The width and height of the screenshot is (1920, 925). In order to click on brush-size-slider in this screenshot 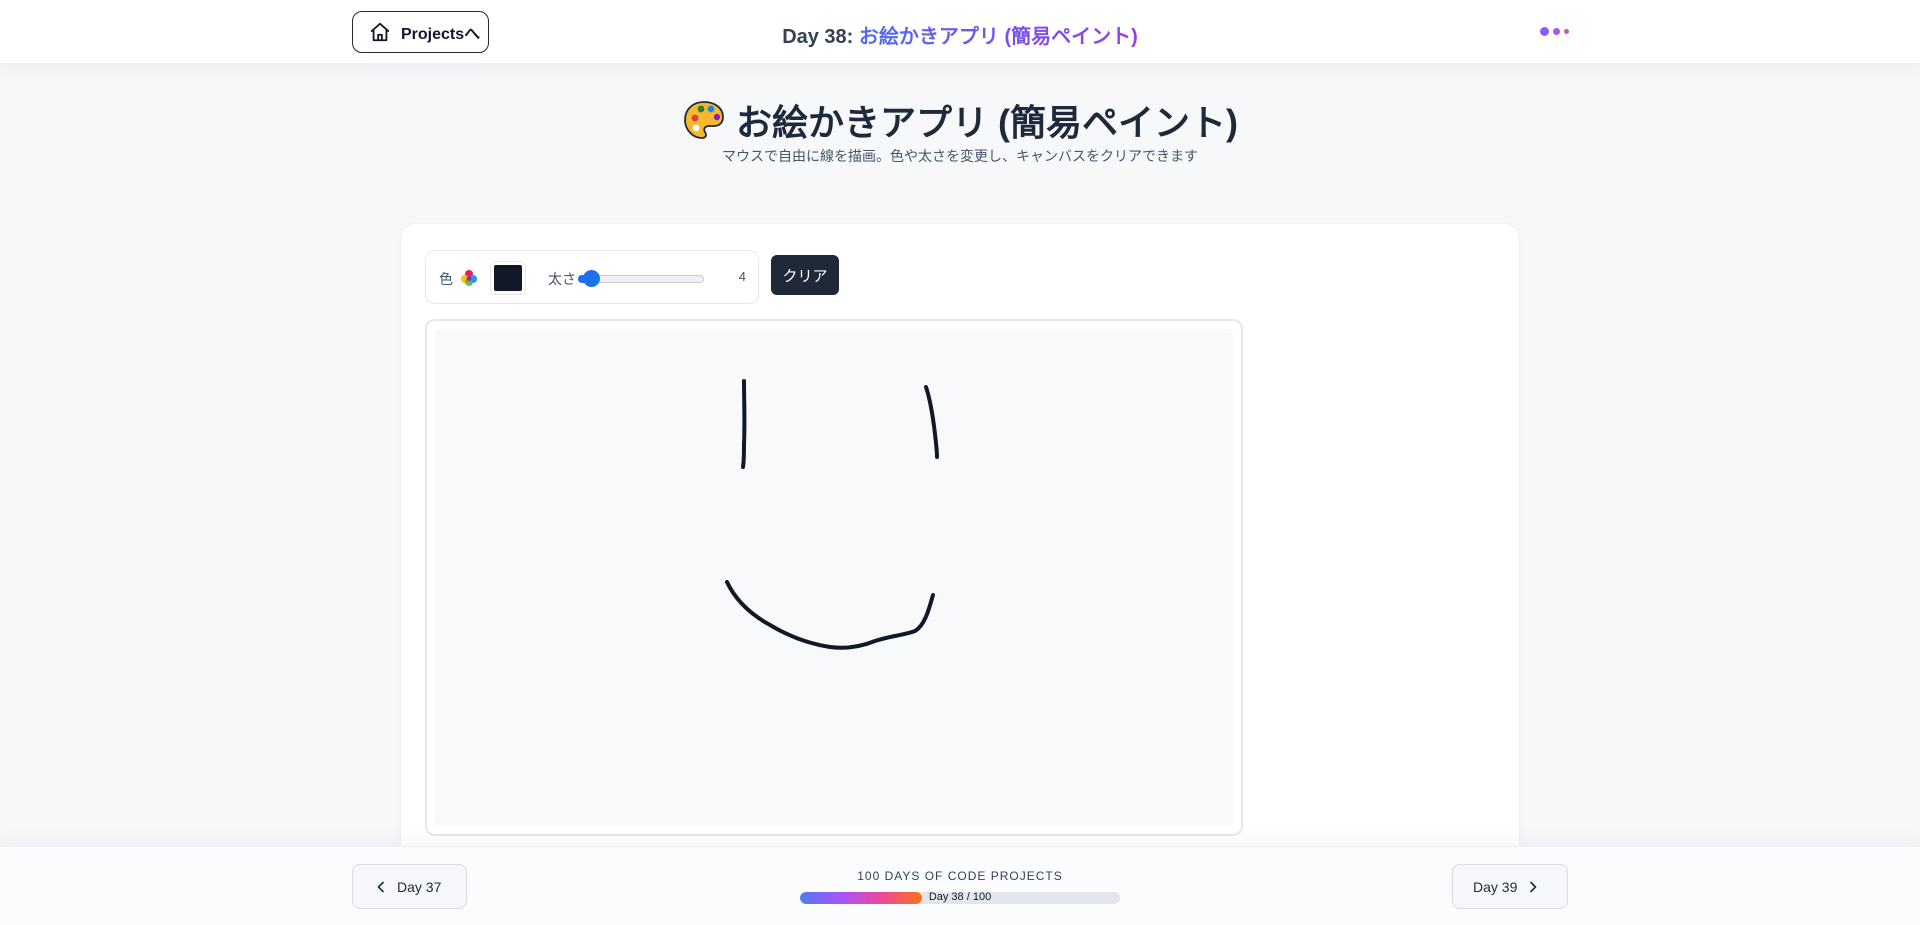, I will do `click(641, 278)`.